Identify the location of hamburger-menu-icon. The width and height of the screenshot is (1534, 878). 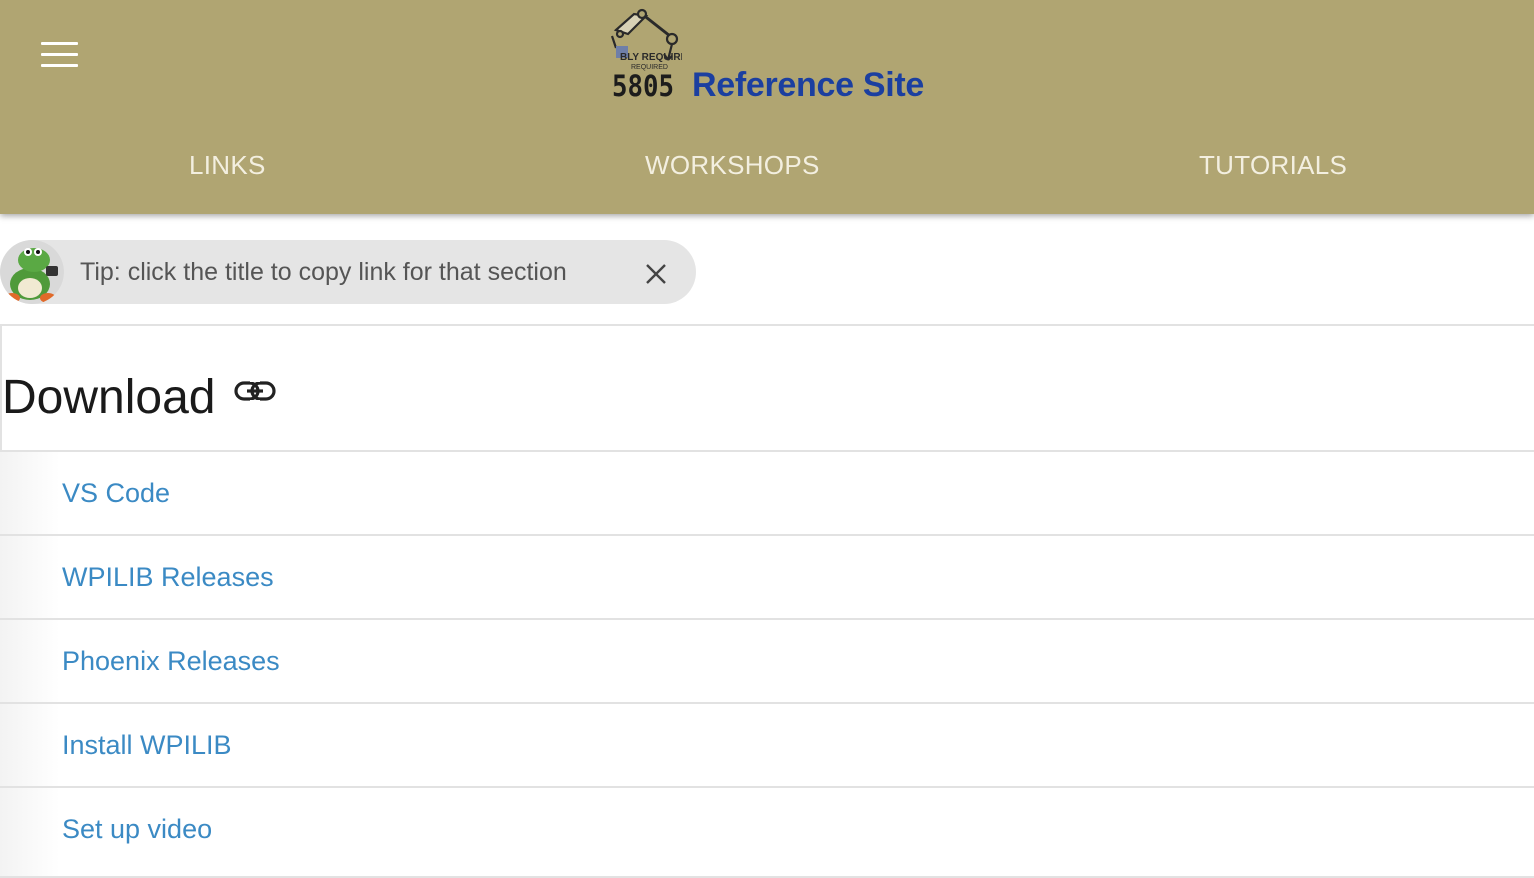
(60, 55).